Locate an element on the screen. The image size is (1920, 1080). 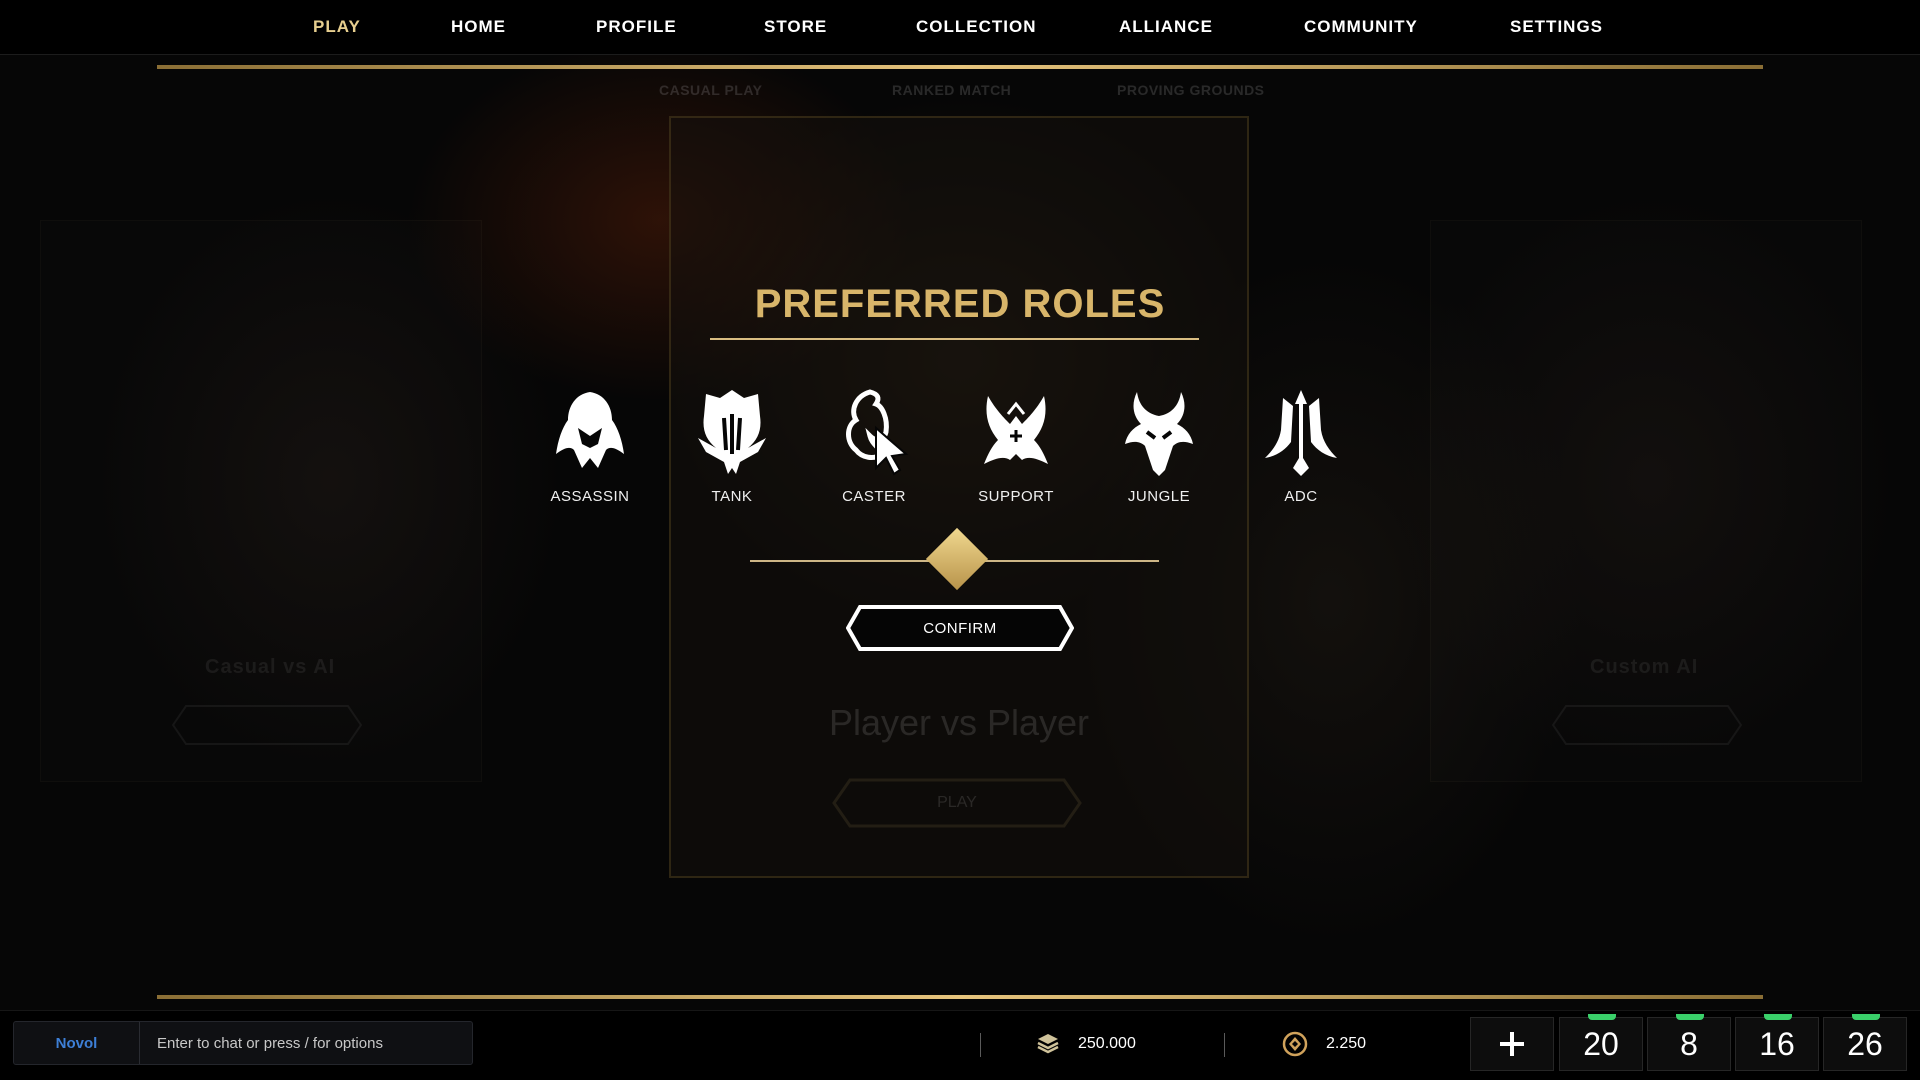
counter-2-value: 8 is located at coordinates (1689, 1043).